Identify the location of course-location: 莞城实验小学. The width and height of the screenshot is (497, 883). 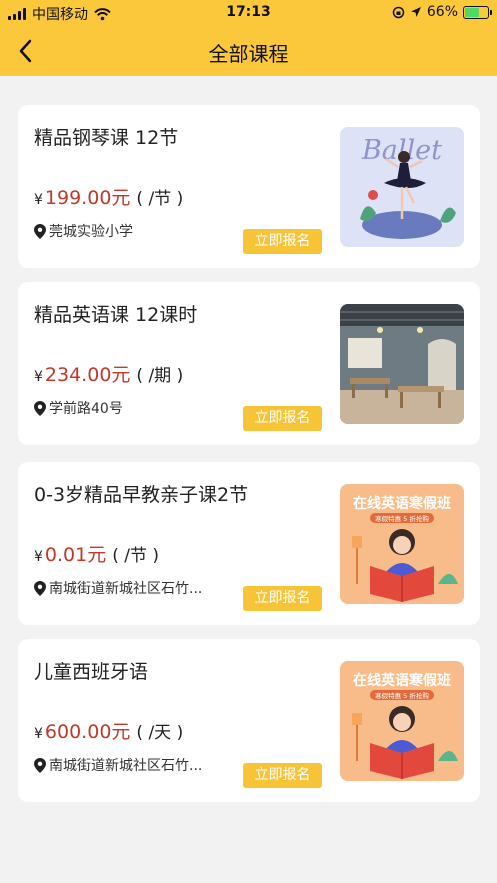
(124, 231).